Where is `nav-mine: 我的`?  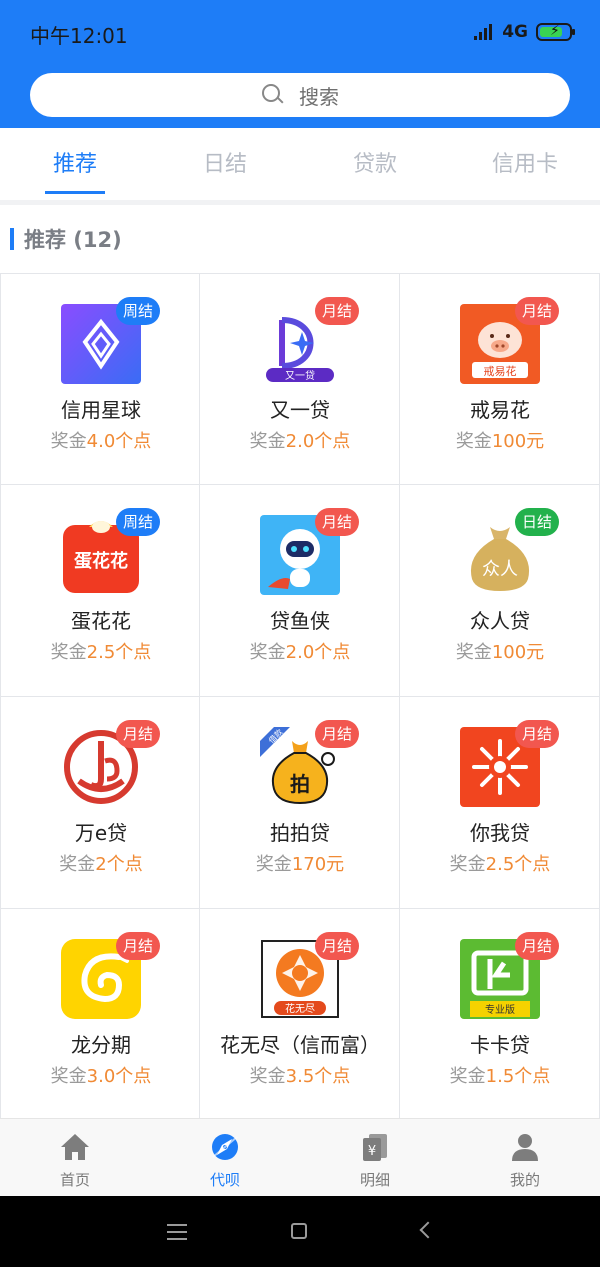 nav-mine: 我的 is located at coordinates (525, 1158).